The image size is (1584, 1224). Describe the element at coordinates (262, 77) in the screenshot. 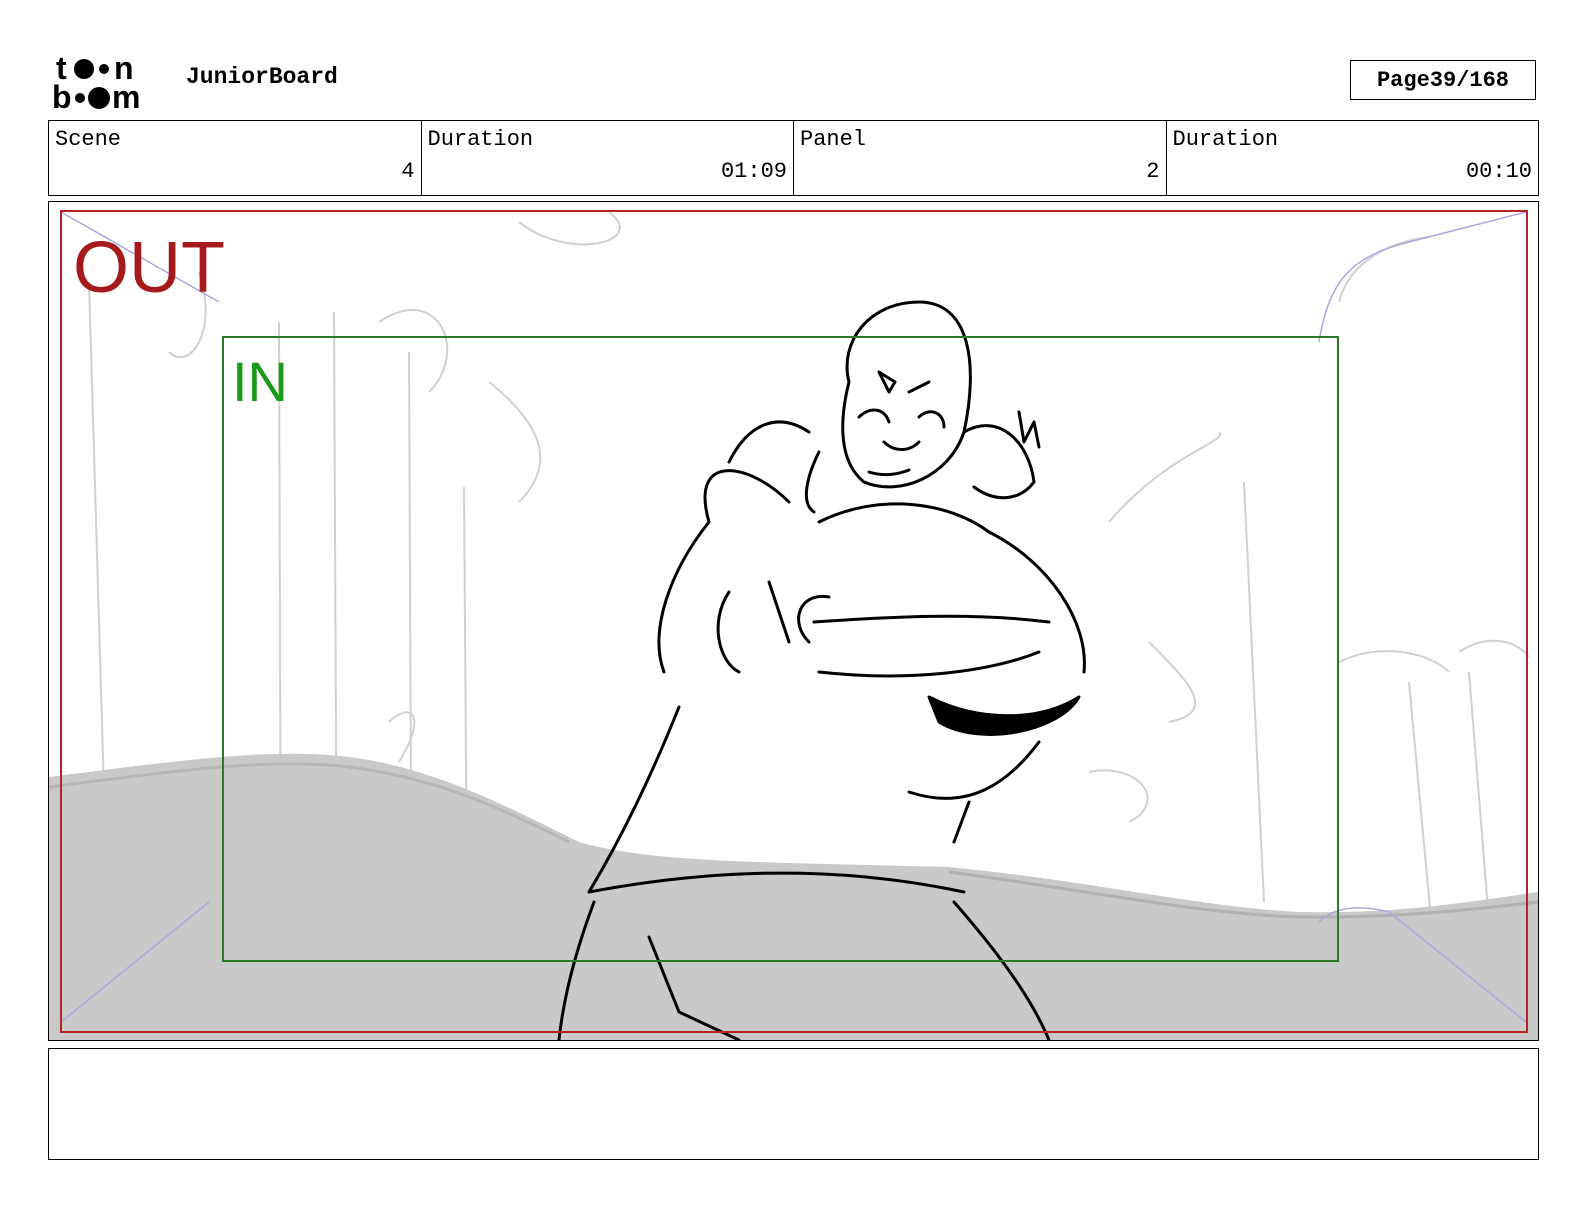

I see `app-title: JuniorBoard` at that location.